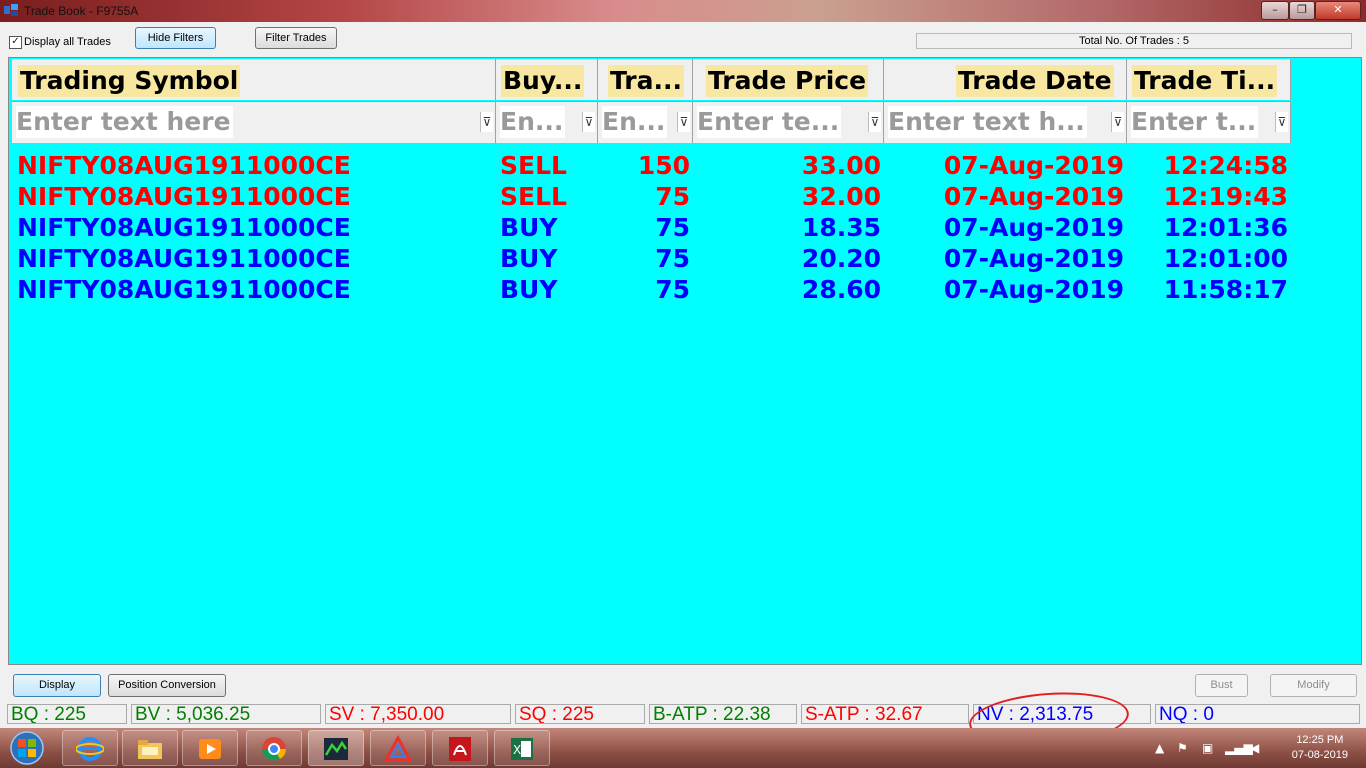 This screenshot has width=1366, height=768. What do you see at coordinates (274, 748) in the screenshot?
I see `chrome-icon` at bounding box center [274, 748].